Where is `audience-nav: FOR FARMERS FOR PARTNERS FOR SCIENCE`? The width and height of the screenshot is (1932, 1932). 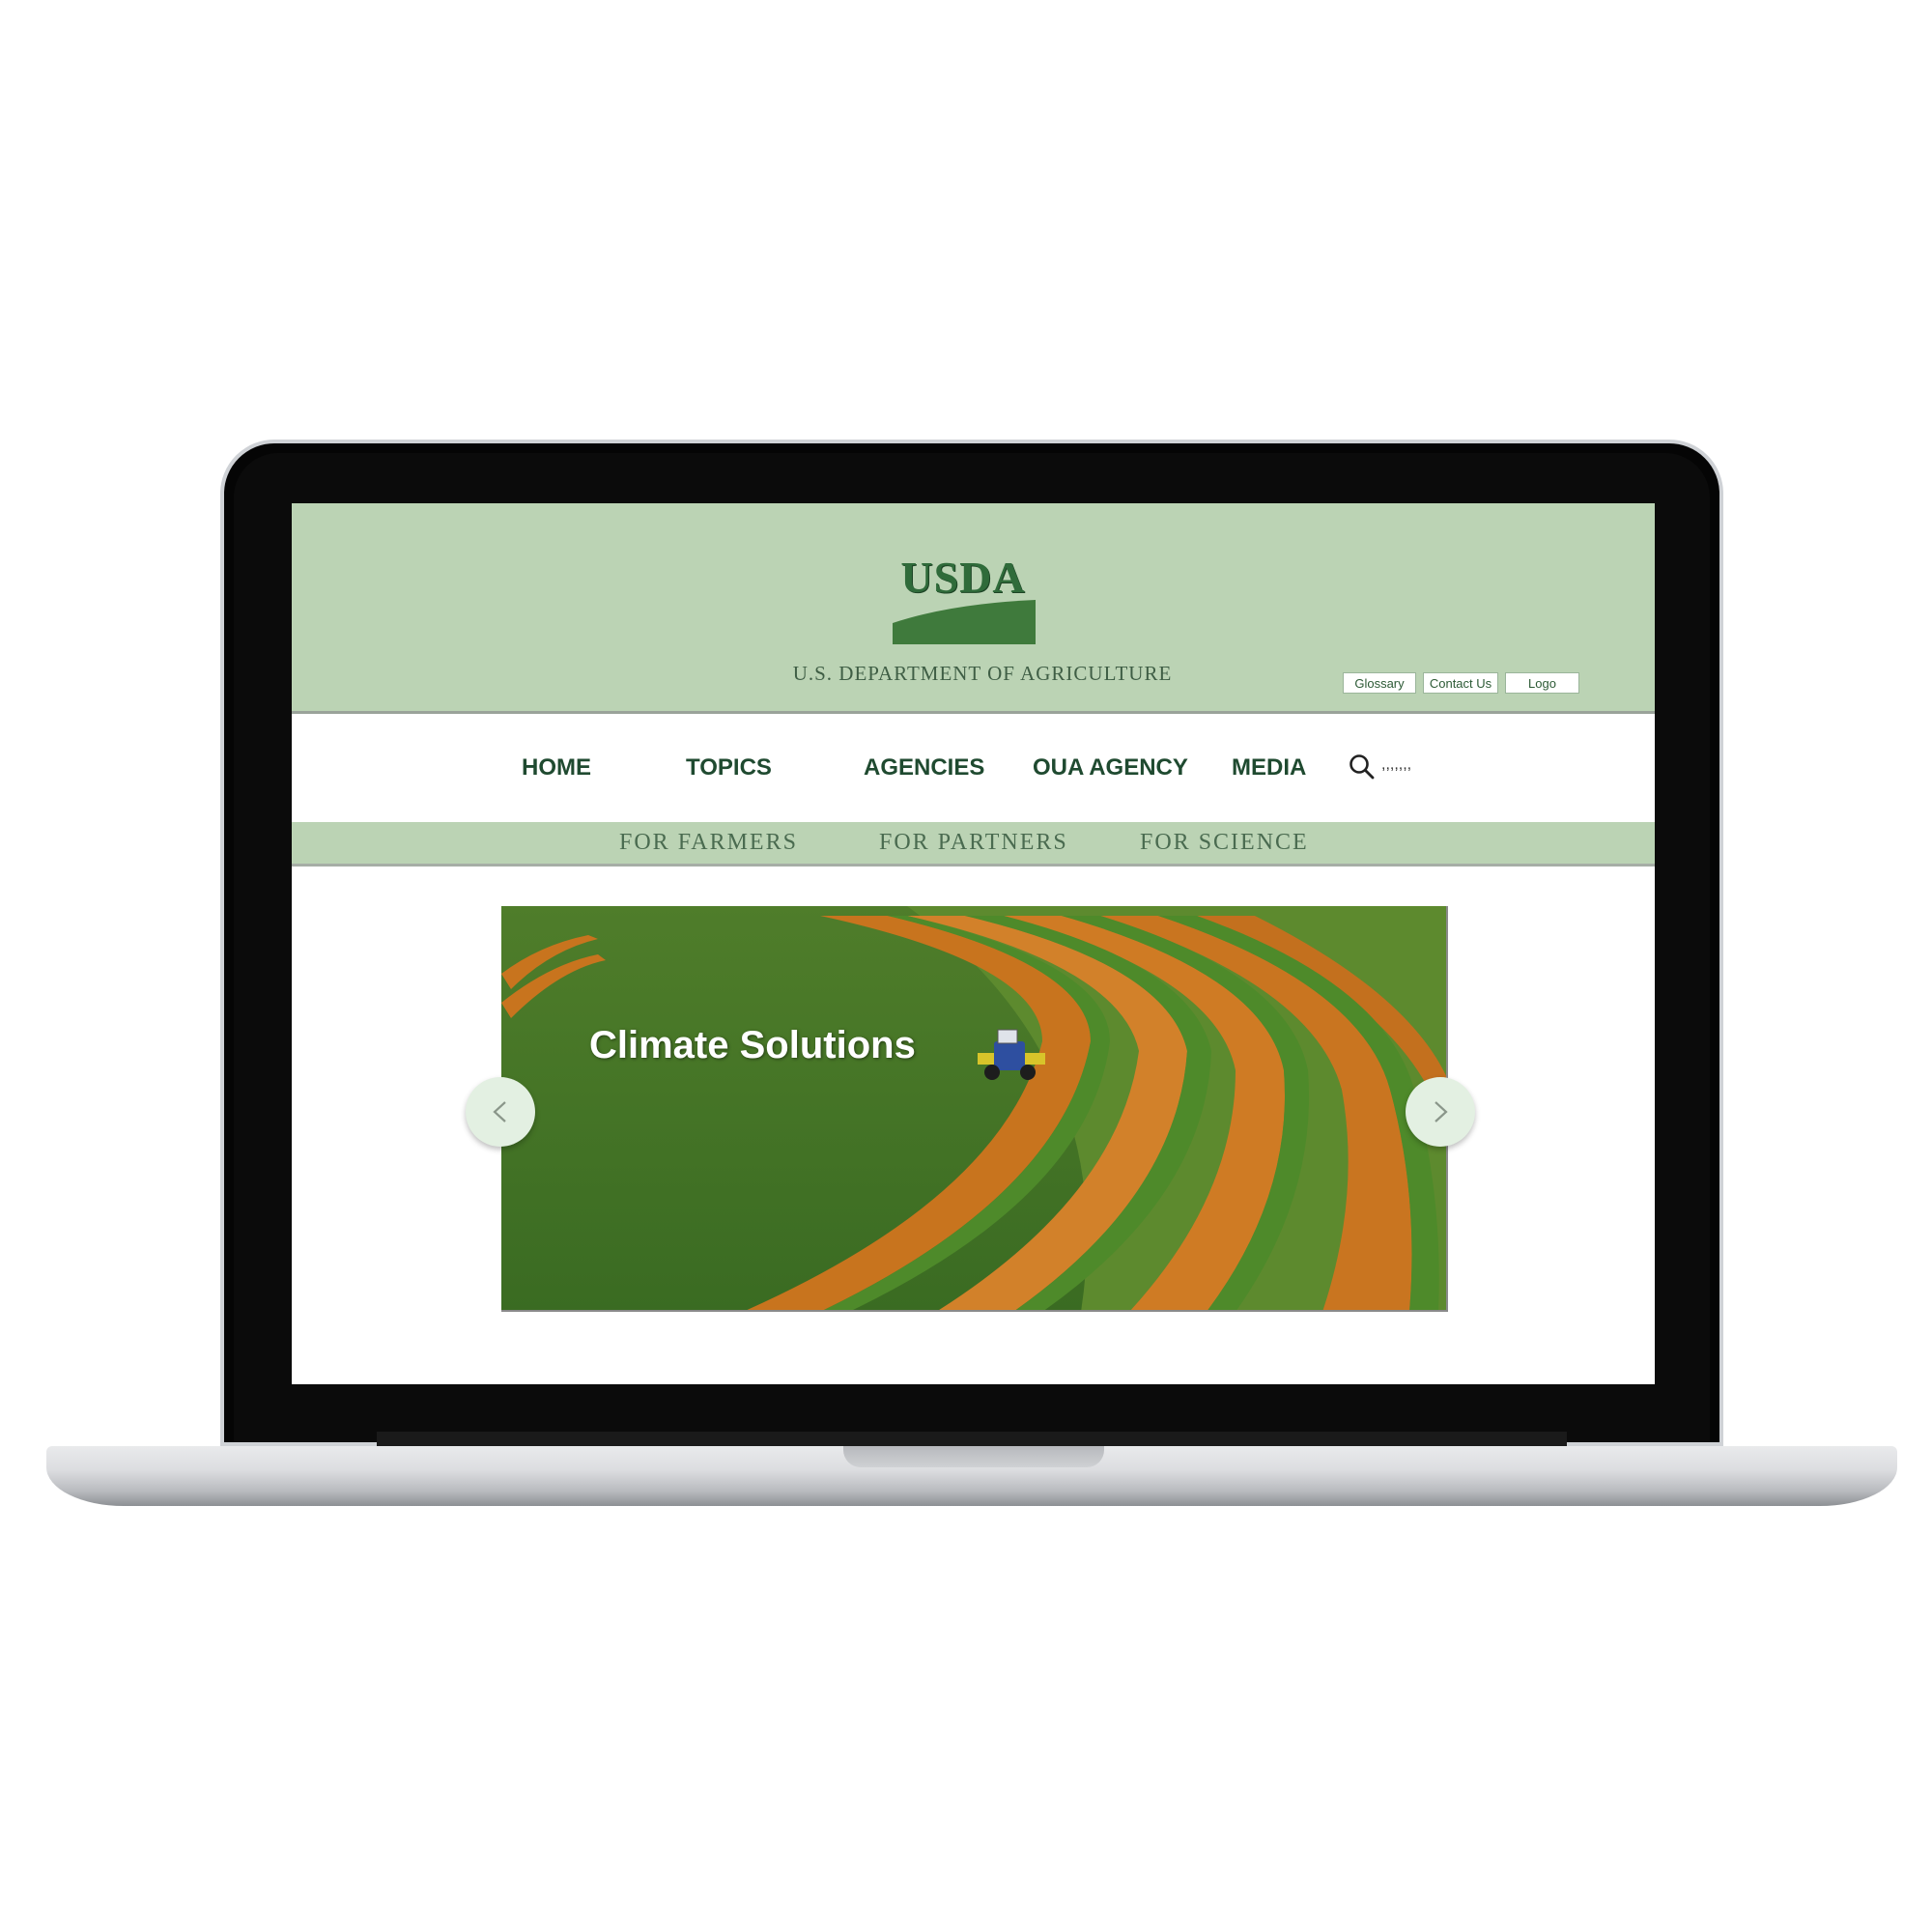
audience-nav: FOR FARMERS FOR PARTNERS FOR SCIENCE is located at coordinates (973, 844).